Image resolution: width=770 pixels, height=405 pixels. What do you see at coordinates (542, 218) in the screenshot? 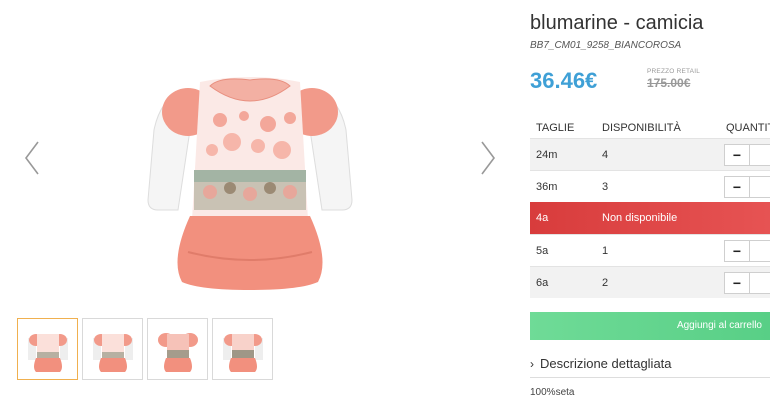
I see `size-cell: 4a` at bounding box center [542, 218].